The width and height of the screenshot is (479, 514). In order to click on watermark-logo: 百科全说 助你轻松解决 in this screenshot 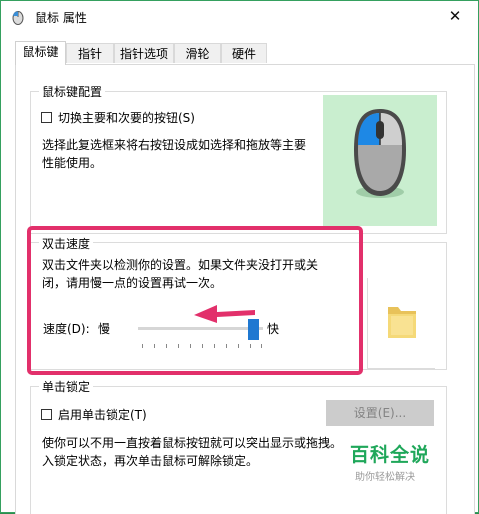, I will do `click(400, 461)`.